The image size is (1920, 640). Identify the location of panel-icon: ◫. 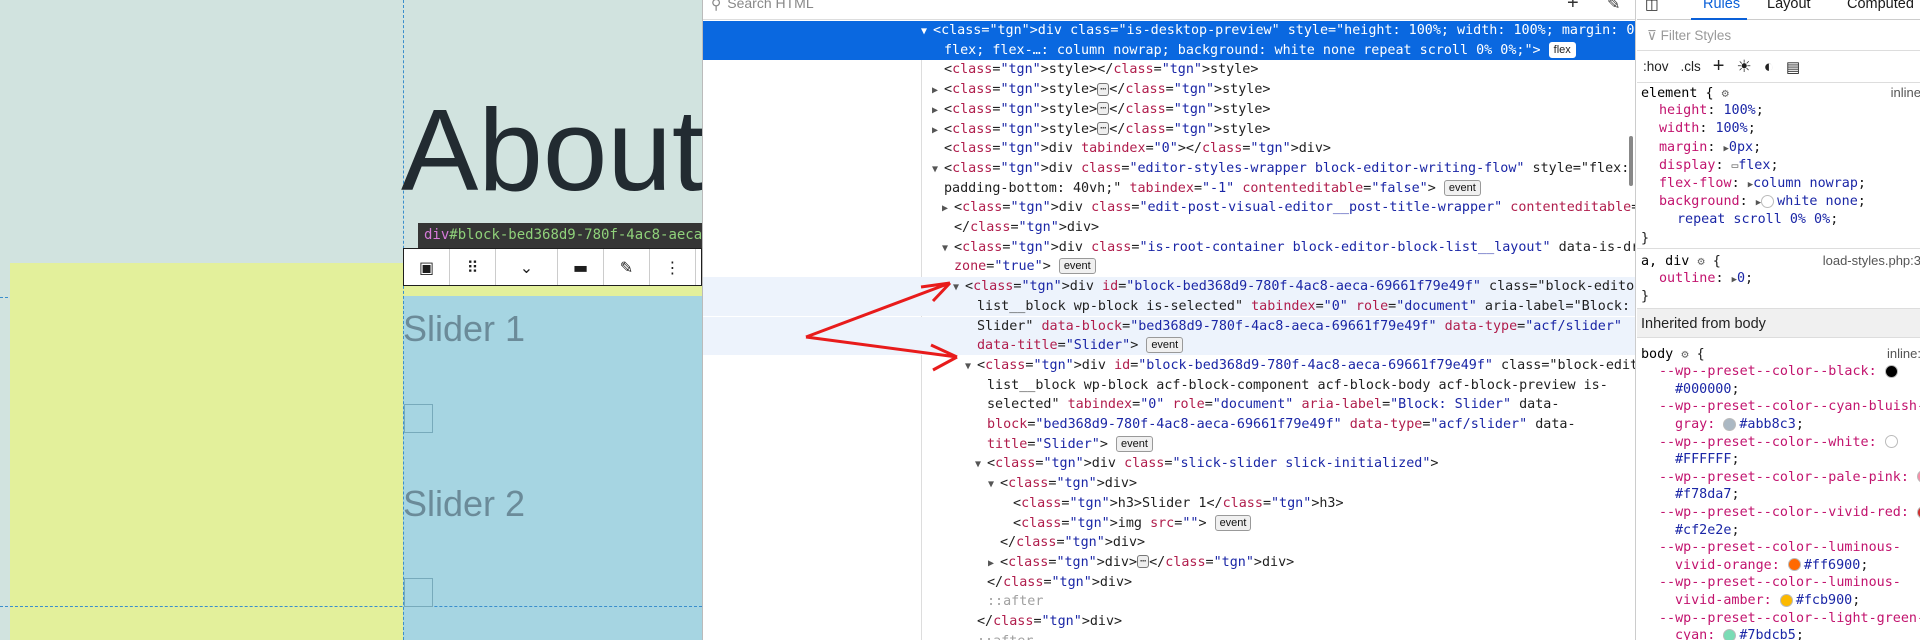
(1652, 6).